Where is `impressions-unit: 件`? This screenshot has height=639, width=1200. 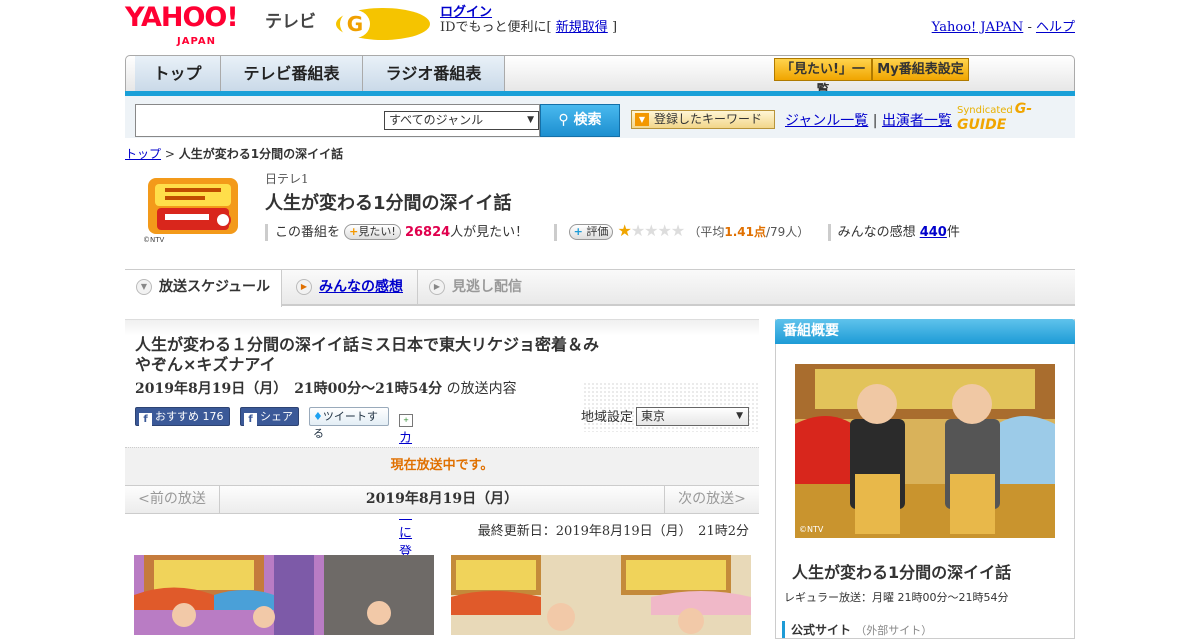
impressions-unit: 件 is located at coordinates (953, 232).